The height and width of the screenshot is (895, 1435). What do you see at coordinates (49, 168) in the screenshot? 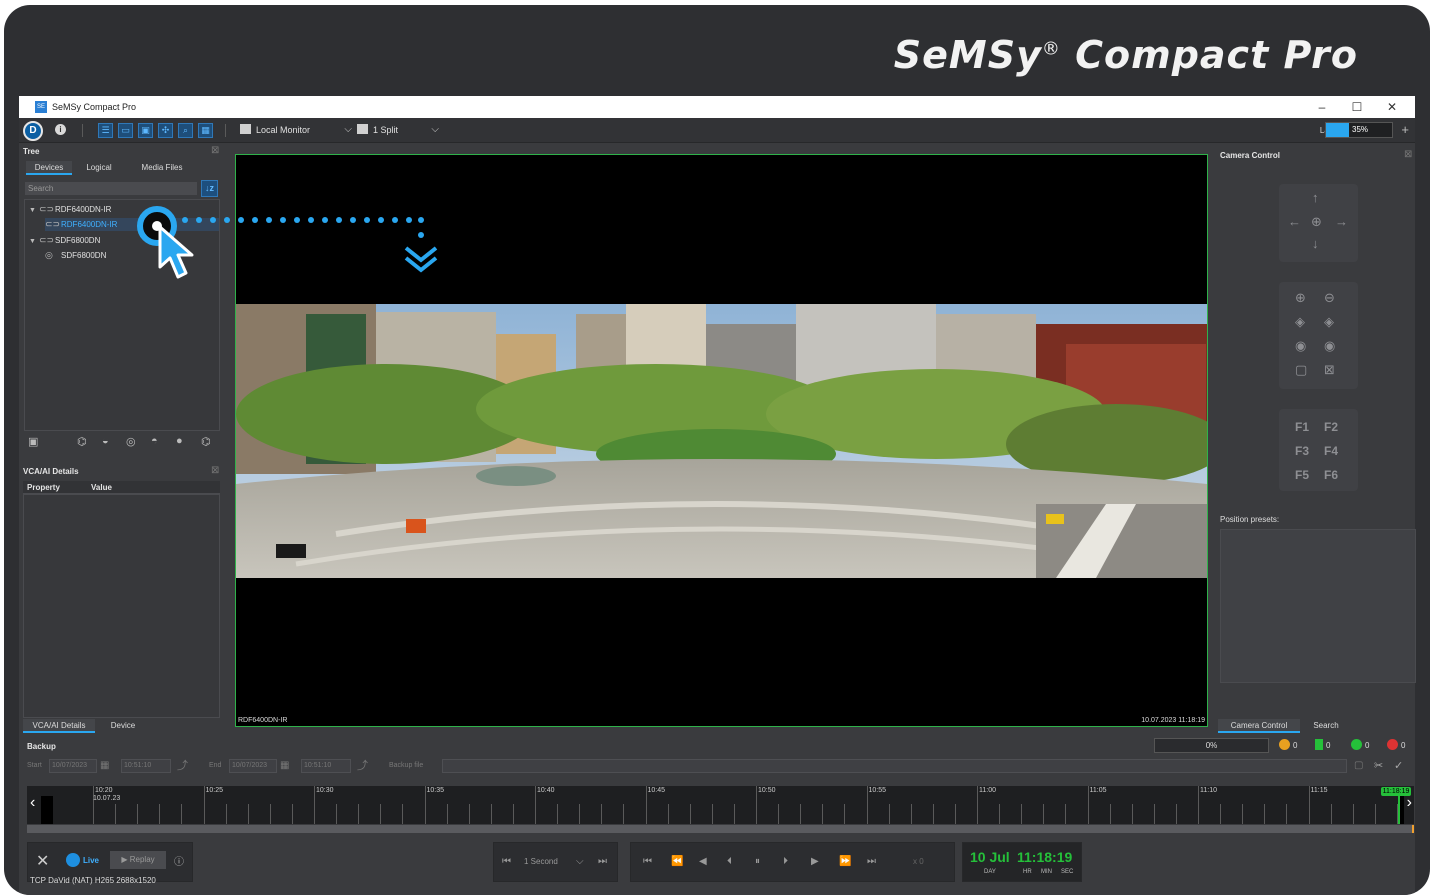
I see `tab-devices: Devices` at bounding box center [49, 168].